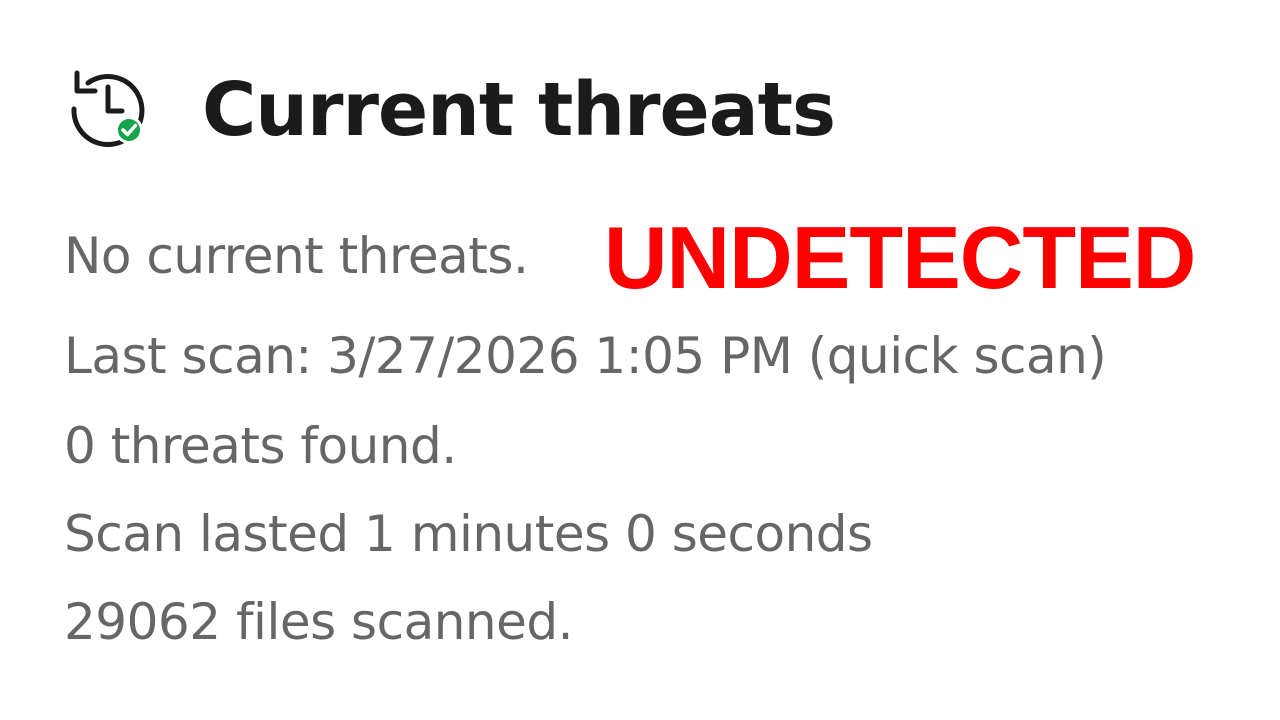  I want to click on section-header, so click(108, 107).